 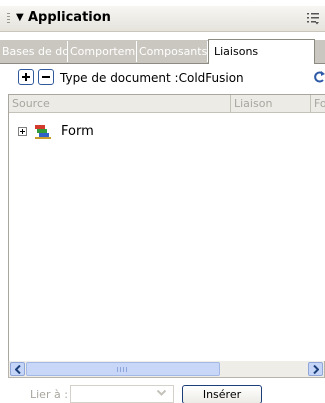 I want to click on scroll-left-button, so click(x=17, y=369).